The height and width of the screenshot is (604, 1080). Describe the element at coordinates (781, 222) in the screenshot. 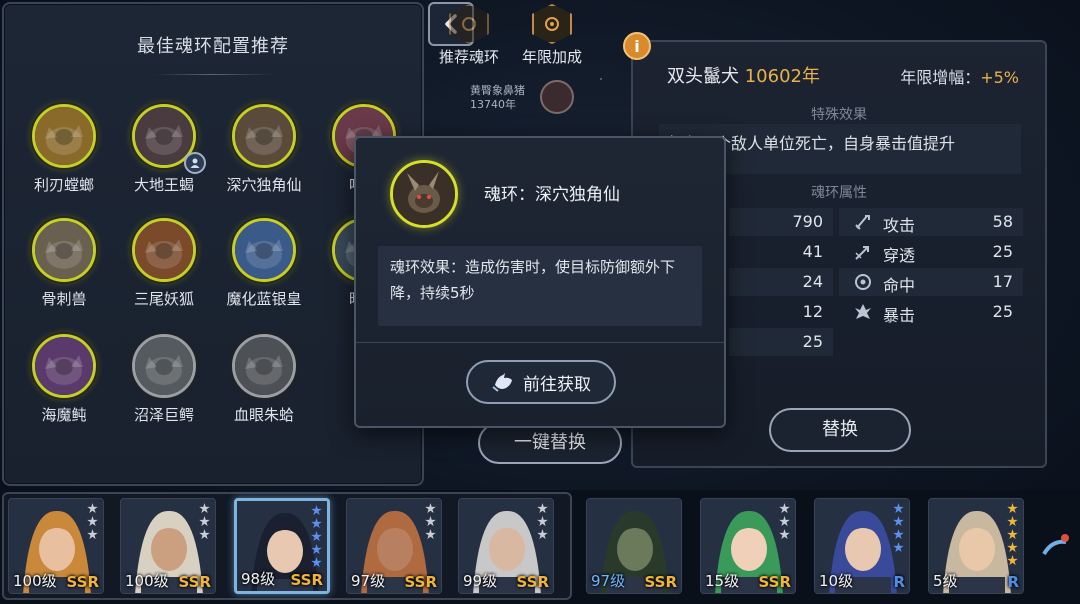

I see `base-stat-row: 790` at that location.